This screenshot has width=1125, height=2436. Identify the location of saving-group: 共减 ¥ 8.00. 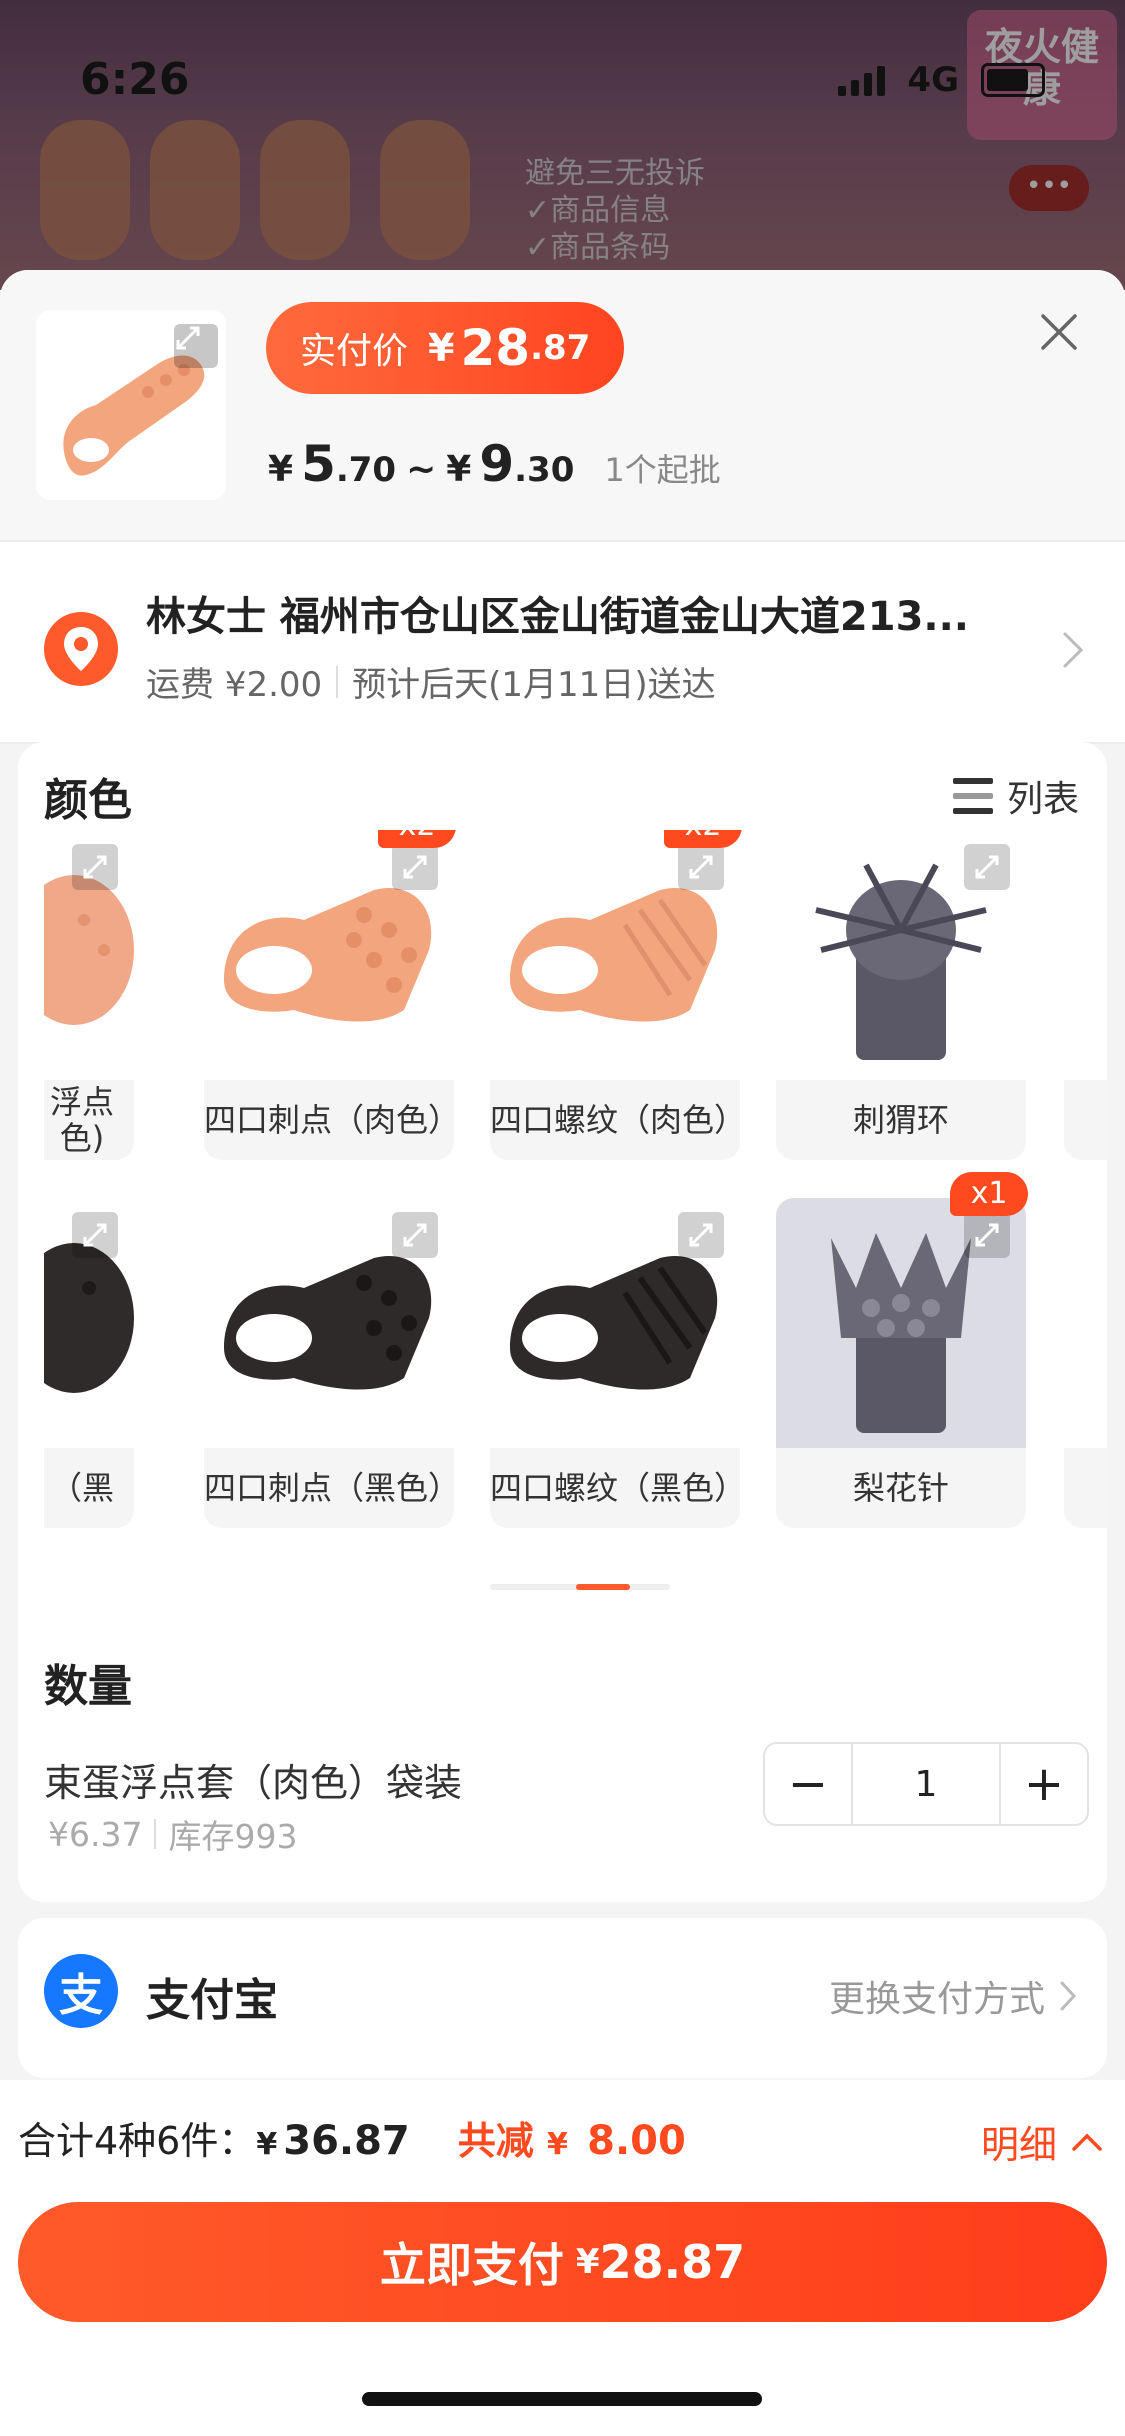
(572, 2137).